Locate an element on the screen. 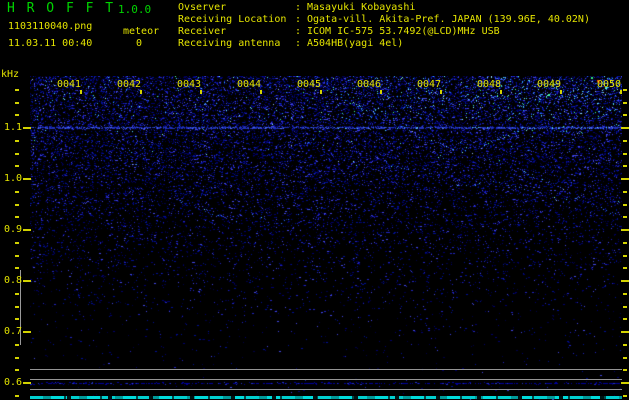 Image resolution: width=629 pixels, height=400 pixels. info-label: Ovserver is located at coordinates (202, 7).